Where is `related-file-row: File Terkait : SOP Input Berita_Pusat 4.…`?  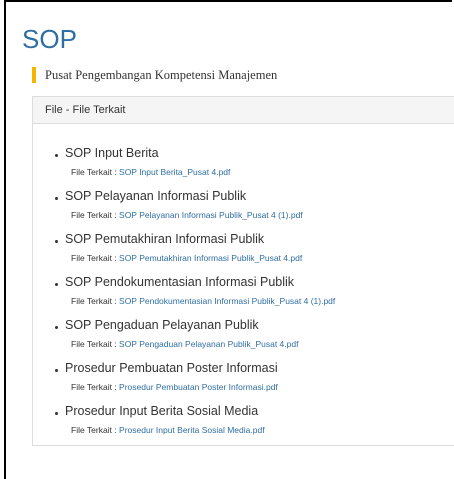
related-file-row: File Terkait : SOP Input Berita_Pusat 4.… is located at coordinates (150, 172).